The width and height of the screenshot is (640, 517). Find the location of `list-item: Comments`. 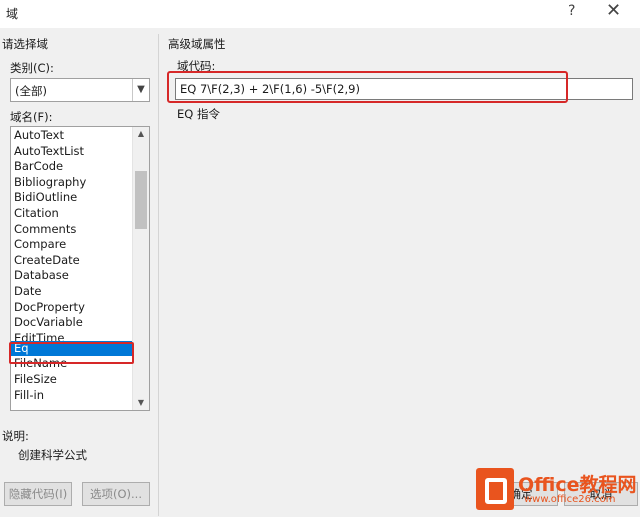

list-item: Comments is located at coordinates (72, 230).